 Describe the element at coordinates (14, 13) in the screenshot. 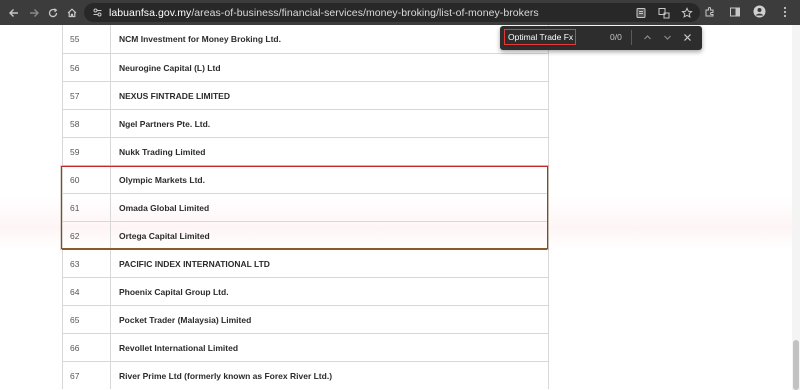

I see `back-icon` at that location.